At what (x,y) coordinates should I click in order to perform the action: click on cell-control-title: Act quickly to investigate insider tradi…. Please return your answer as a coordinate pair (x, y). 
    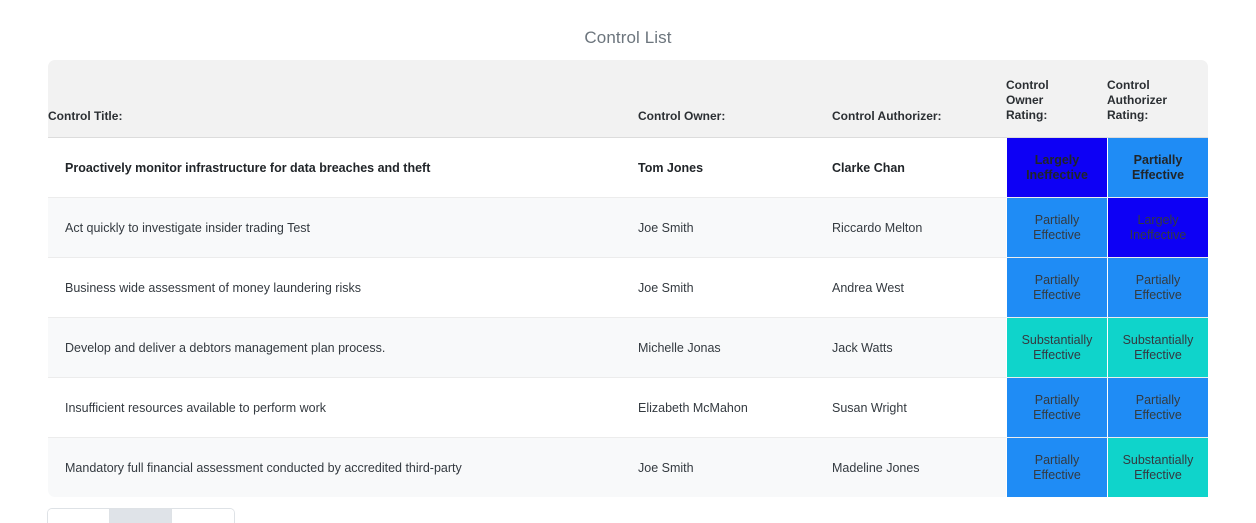
    Looking at the image, I should click on (343, 228).